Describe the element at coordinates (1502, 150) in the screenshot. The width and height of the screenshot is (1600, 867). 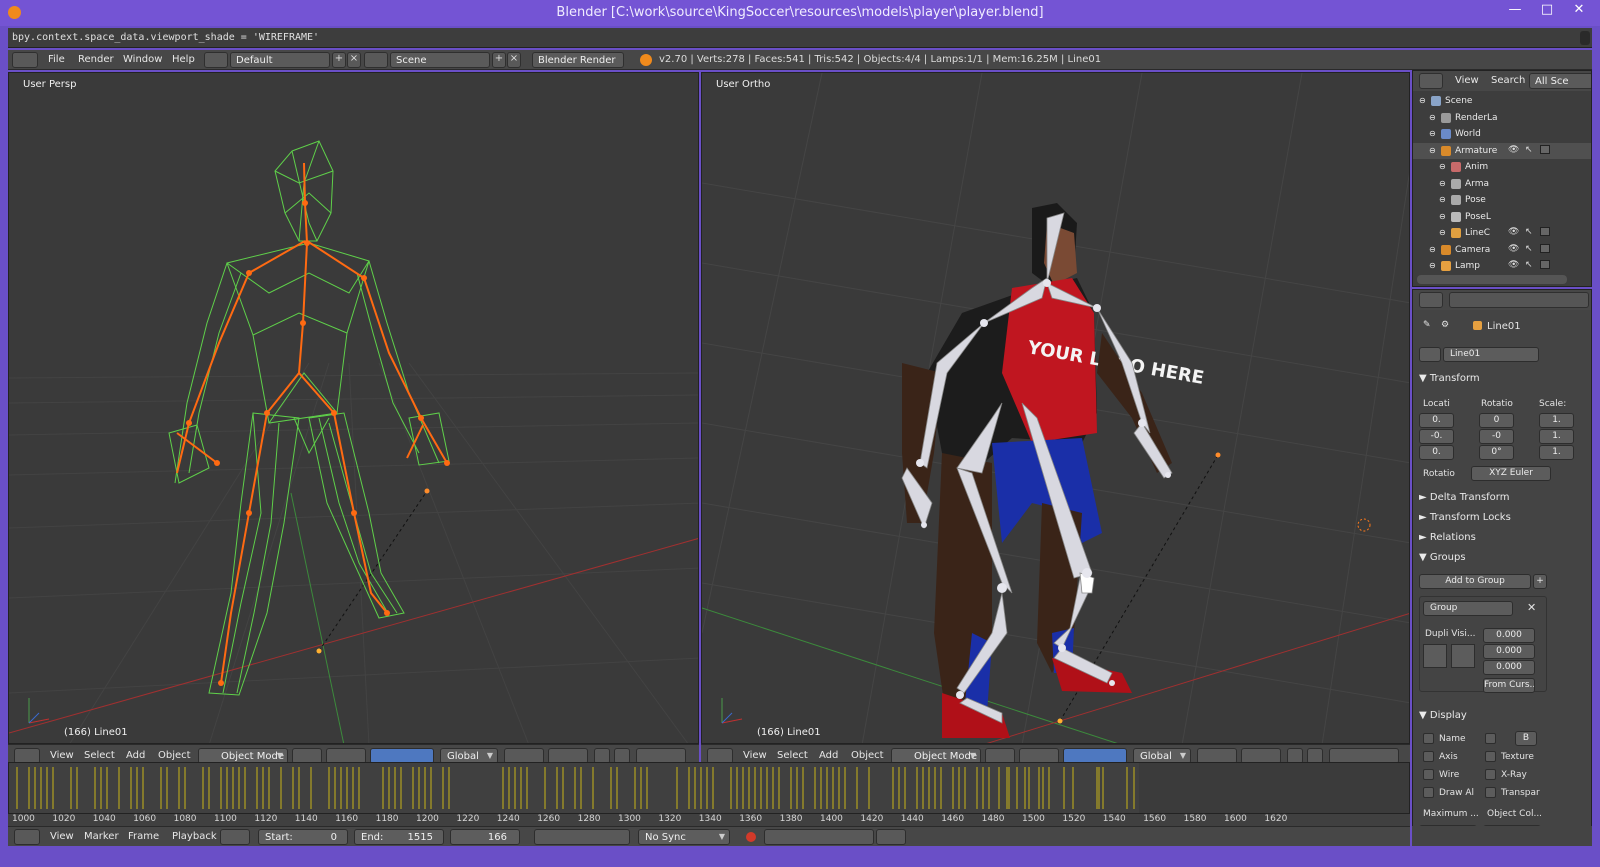
I see `outliner-row: ⊖ Armature 👁 ↖` at that location.